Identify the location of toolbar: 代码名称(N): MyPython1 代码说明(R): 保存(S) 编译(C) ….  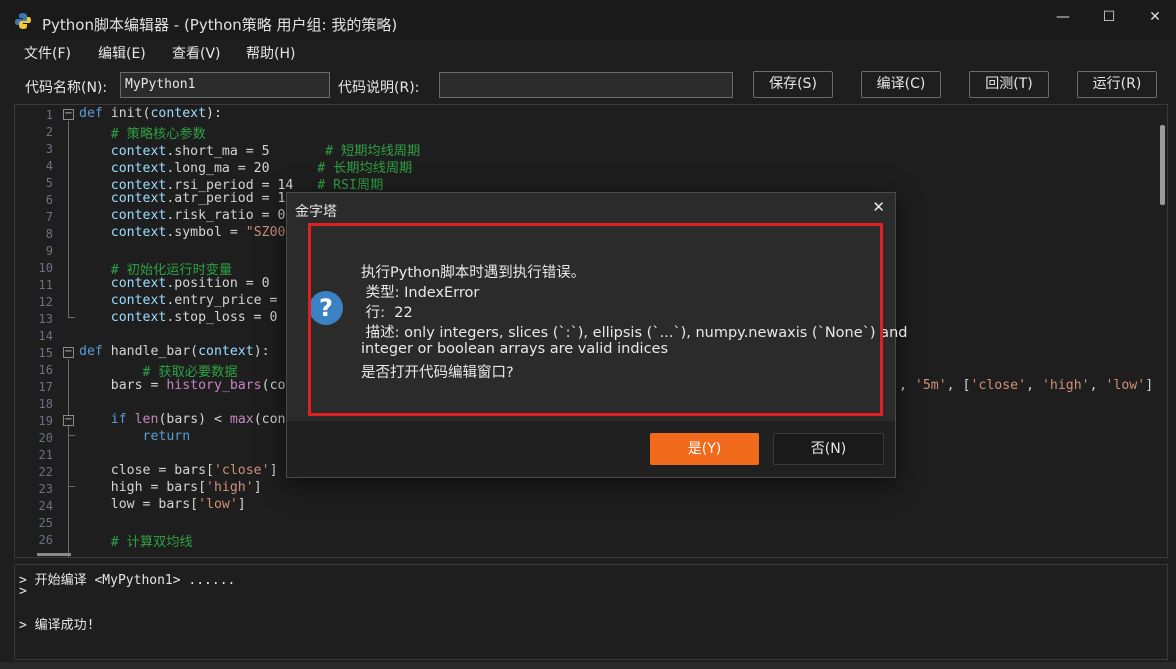
(588, 85).